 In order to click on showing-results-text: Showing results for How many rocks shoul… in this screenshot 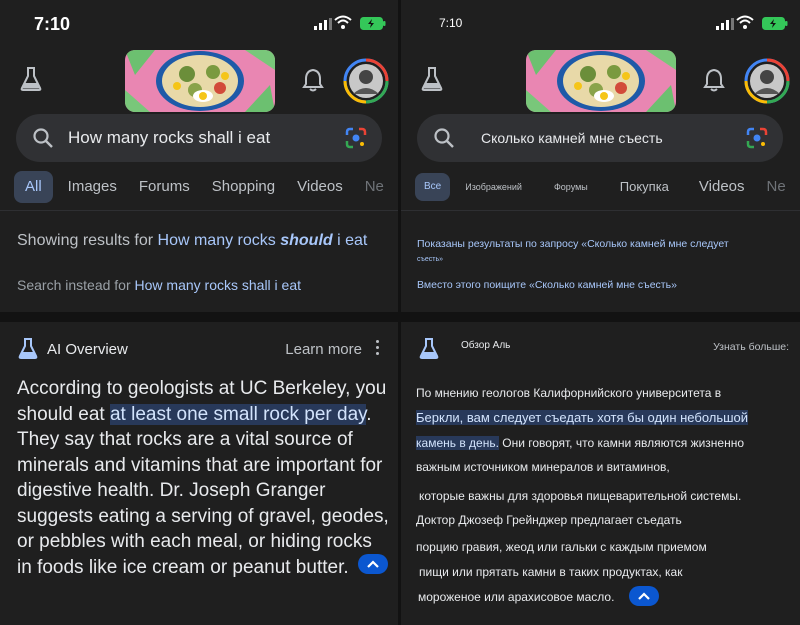, I will do `click(201, 241)`.